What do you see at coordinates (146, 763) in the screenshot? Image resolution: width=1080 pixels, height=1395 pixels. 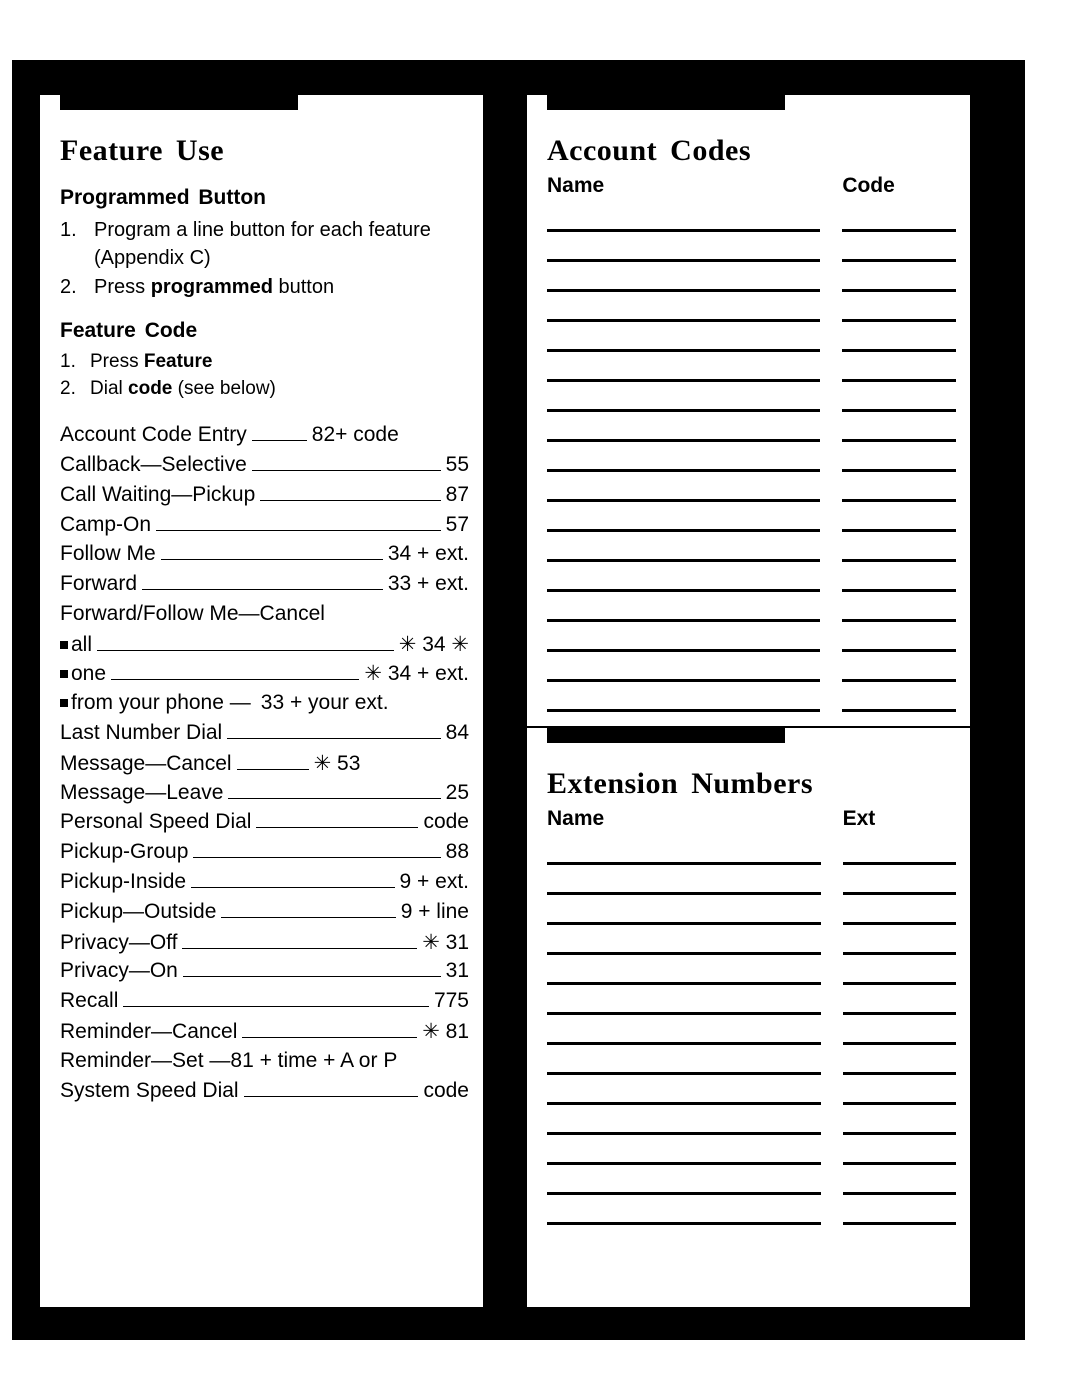 I see `feature-name: Message—Cancel` at bounding box center [146, 763].